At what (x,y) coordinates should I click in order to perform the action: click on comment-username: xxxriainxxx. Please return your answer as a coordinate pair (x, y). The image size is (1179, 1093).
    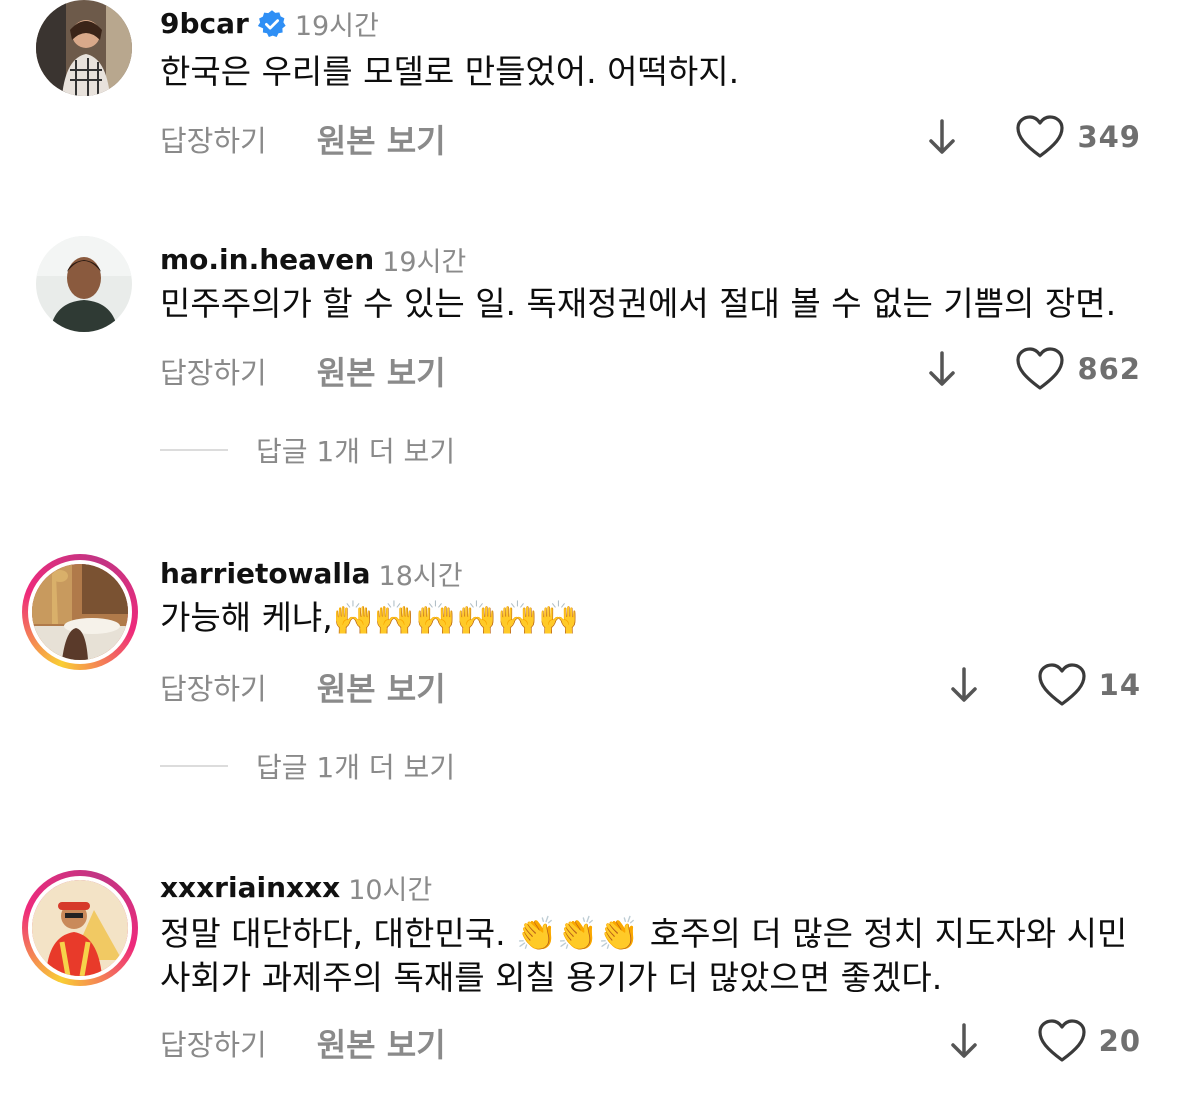
    Looking at the image, I should click on (250, 887).